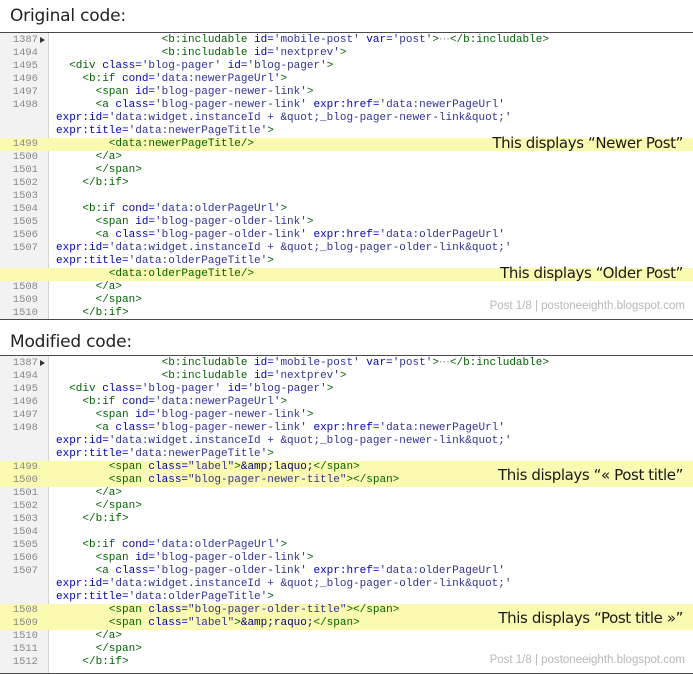 The width and height of the screenshot is (693, 674). I want to click on code-text: <b:if cond='data:newerPageUrl'>, so click(171, 402).